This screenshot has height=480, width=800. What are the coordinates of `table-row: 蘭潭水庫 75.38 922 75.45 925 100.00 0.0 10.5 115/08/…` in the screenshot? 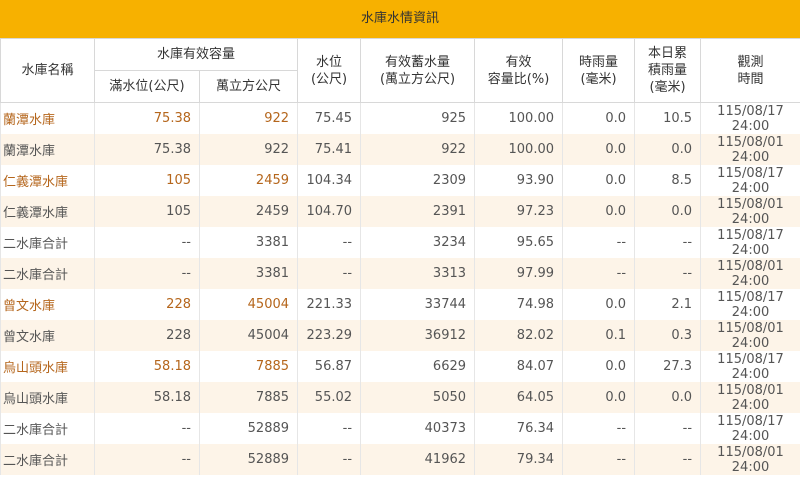 It's located at (400, 118).